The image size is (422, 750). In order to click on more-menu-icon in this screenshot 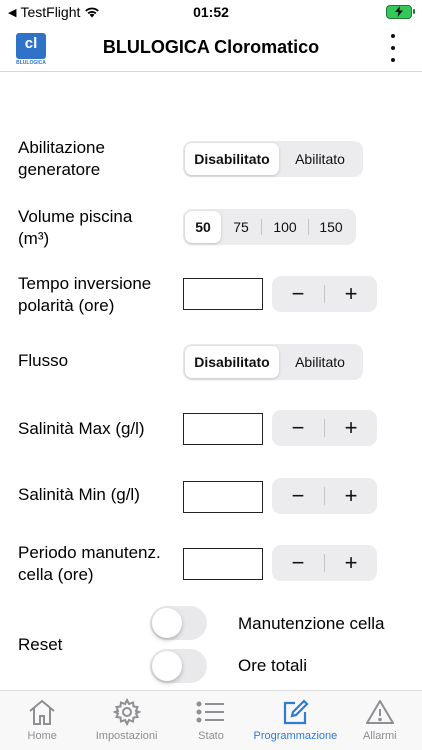, I will do `click(393, 48)`.